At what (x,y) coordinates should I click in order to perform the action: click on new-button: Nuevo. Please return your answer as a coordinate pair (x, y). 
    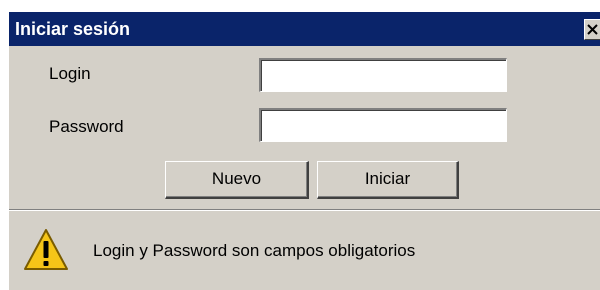
    Looking at the image, I should click on (237, 180).